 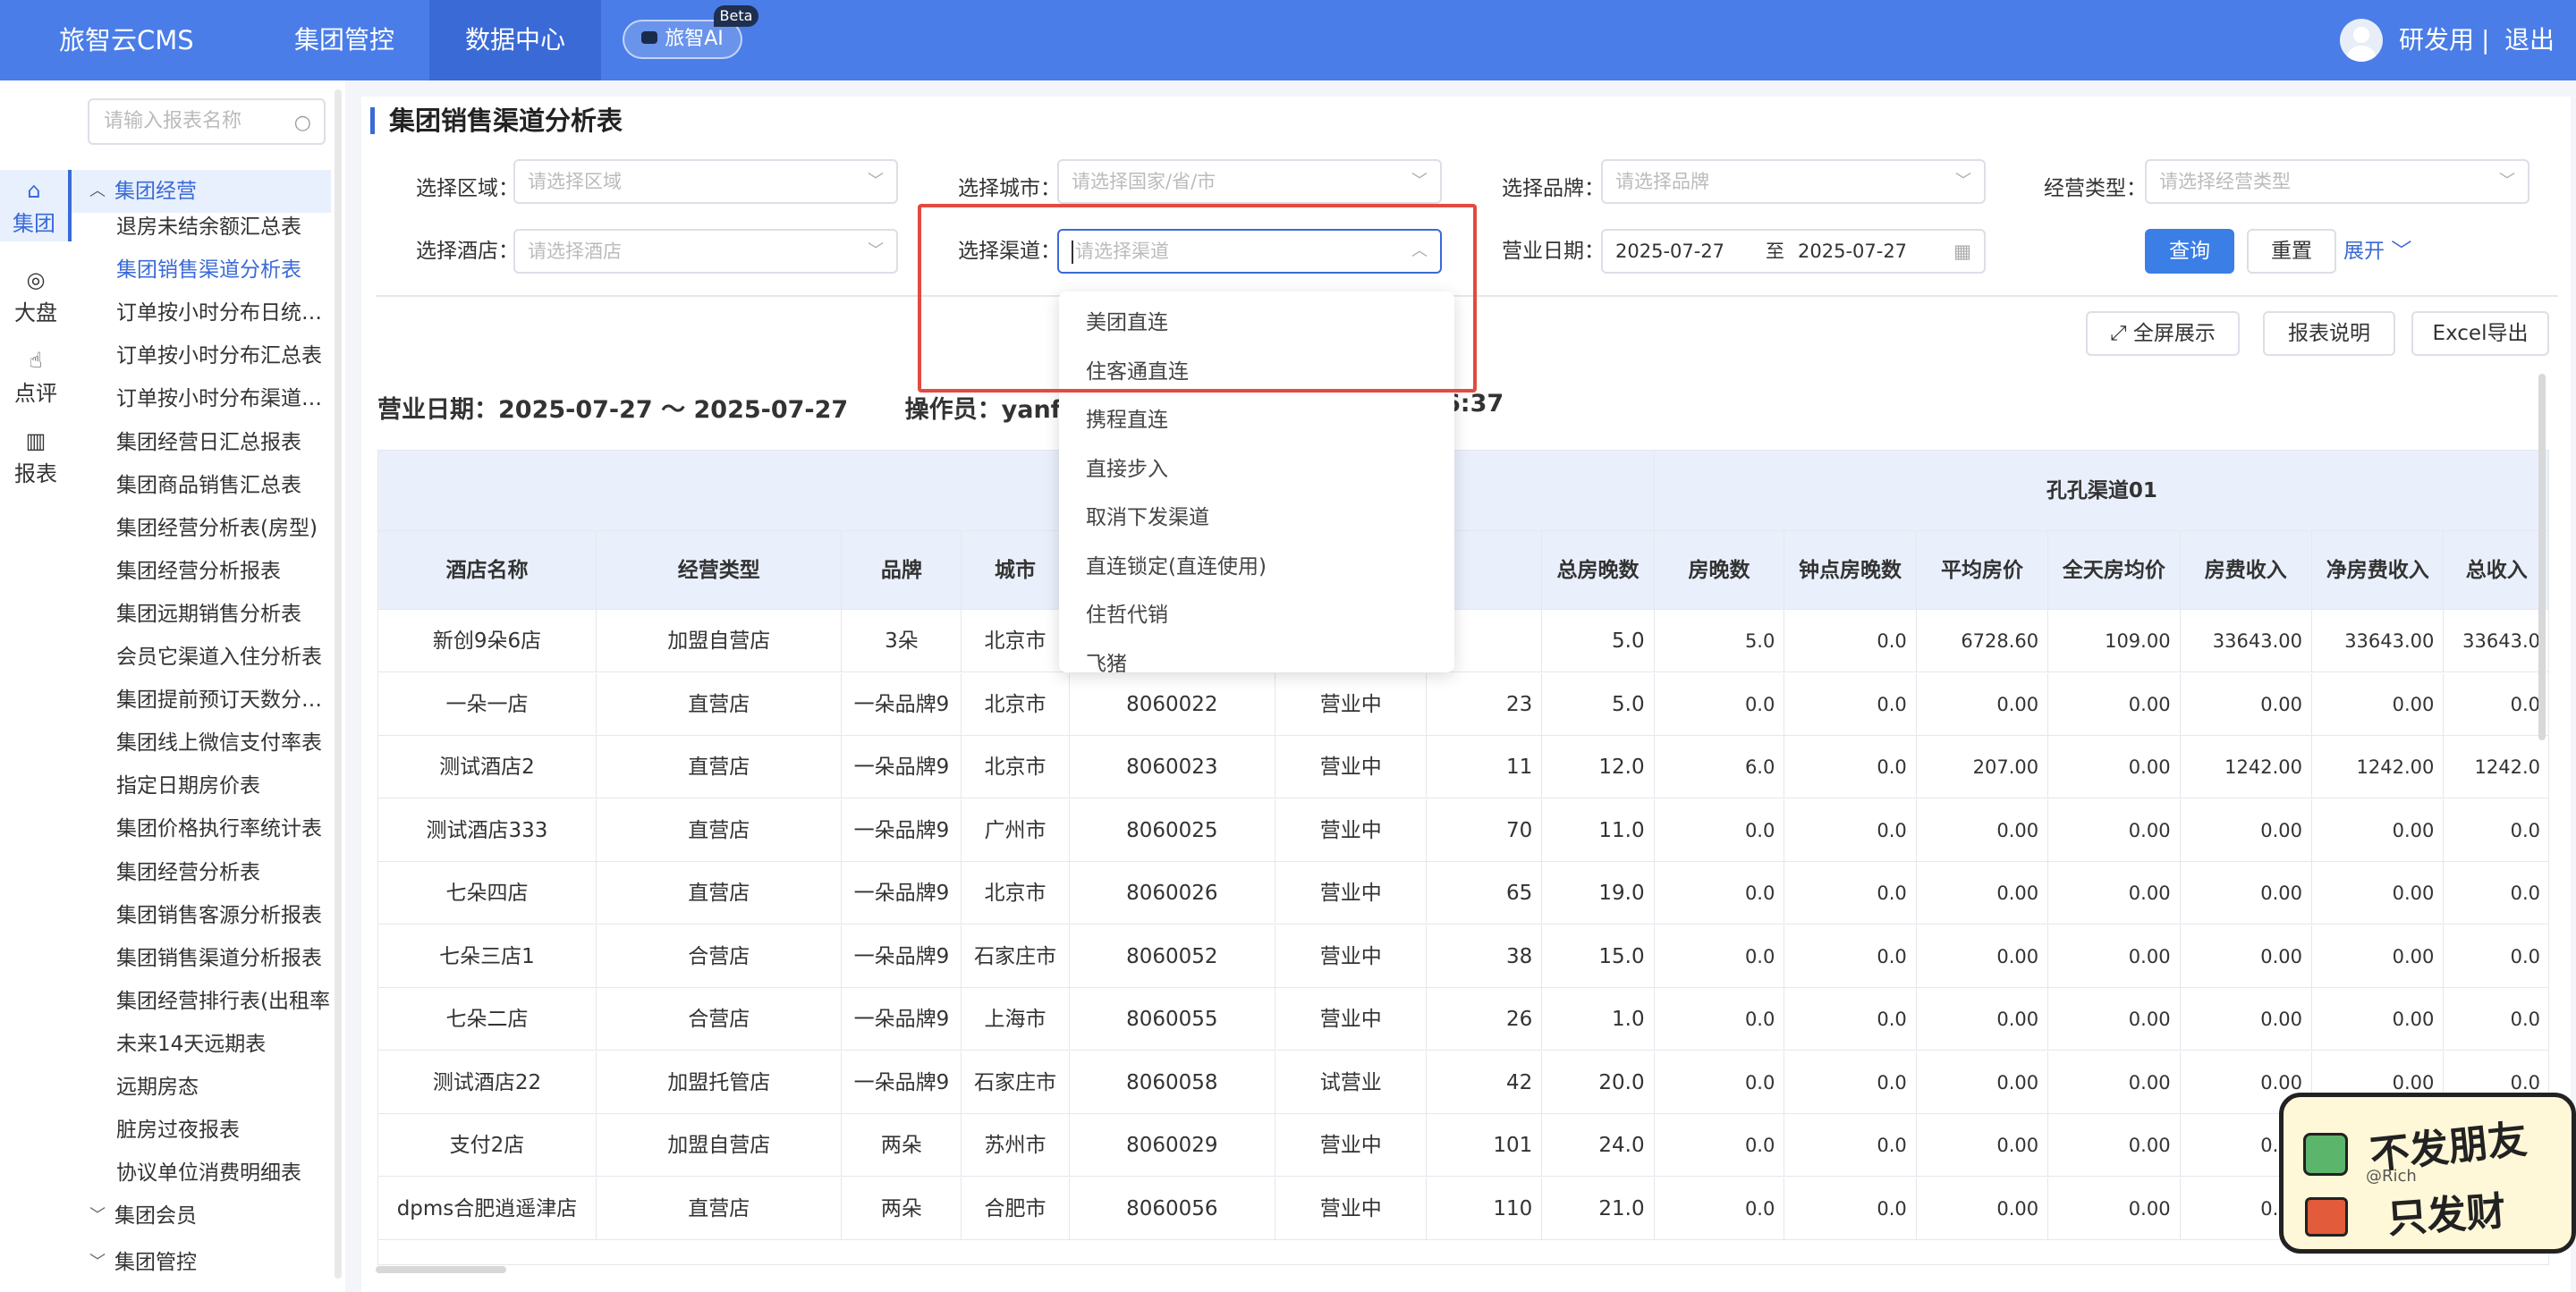 I want to click on table-horizontal-scrollbar, so click(x=441, y=1270).